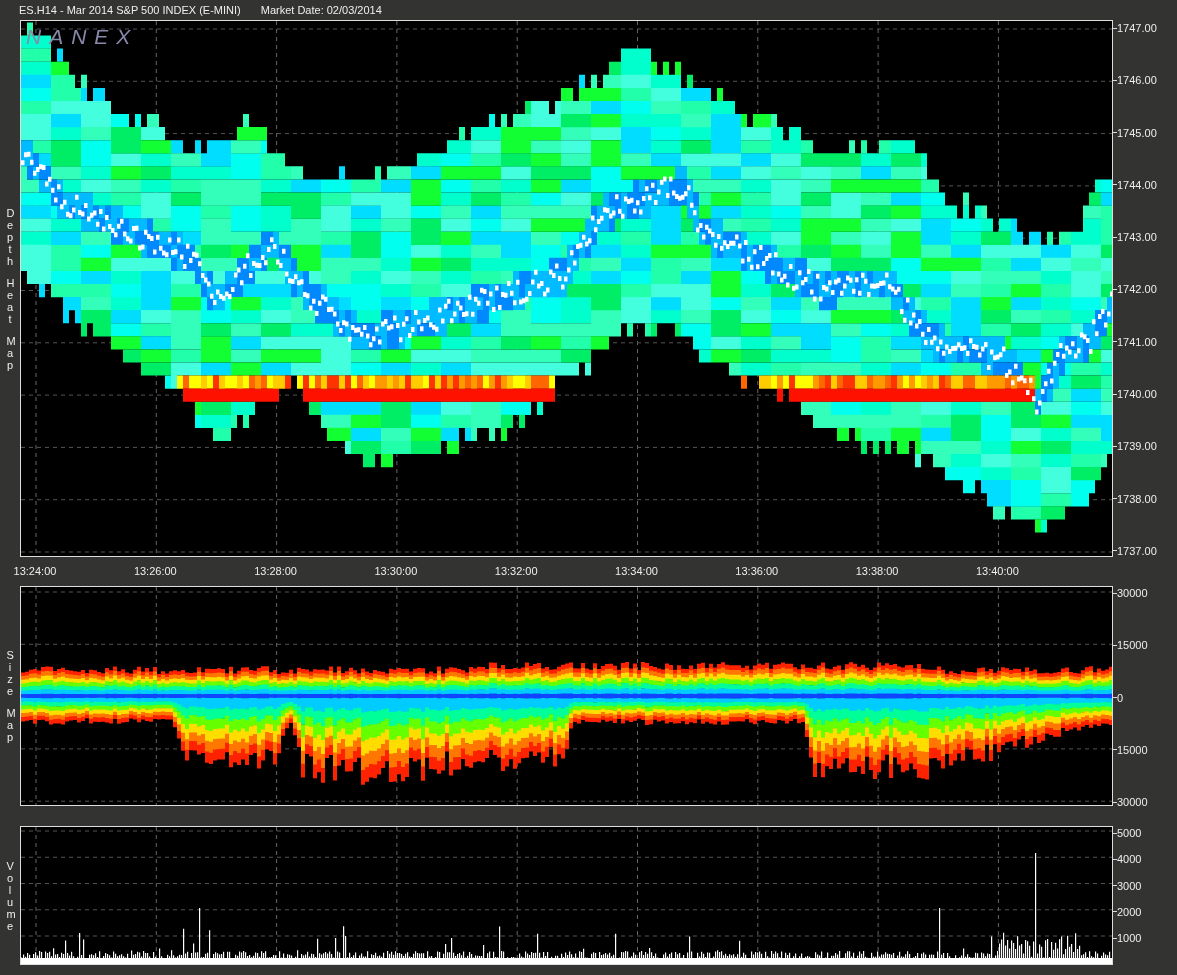 Image resolution: width=1177 pixels, height=975 pixels. Describe the element at coordinates (155, 572) in the screenshot. I see `time-axis-label: 13:26:00` at that location.